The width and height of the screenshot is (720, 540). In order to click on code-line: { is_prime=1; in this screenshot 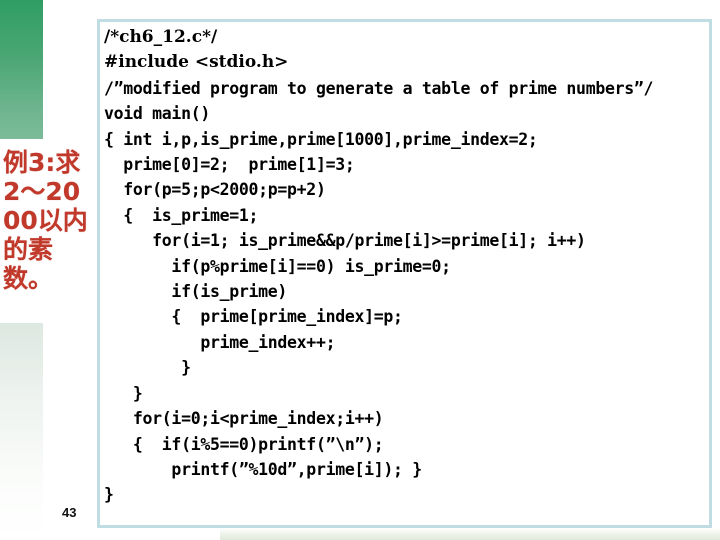, I will do `click(181, 215)`.